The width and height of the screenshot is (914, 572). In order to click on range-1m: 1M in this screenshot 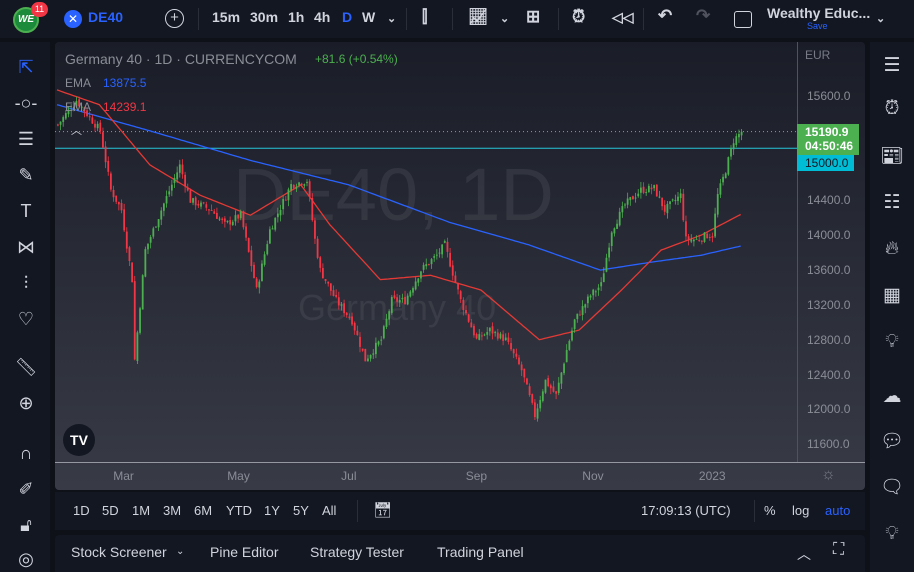, I will do `click(141, 510)`.